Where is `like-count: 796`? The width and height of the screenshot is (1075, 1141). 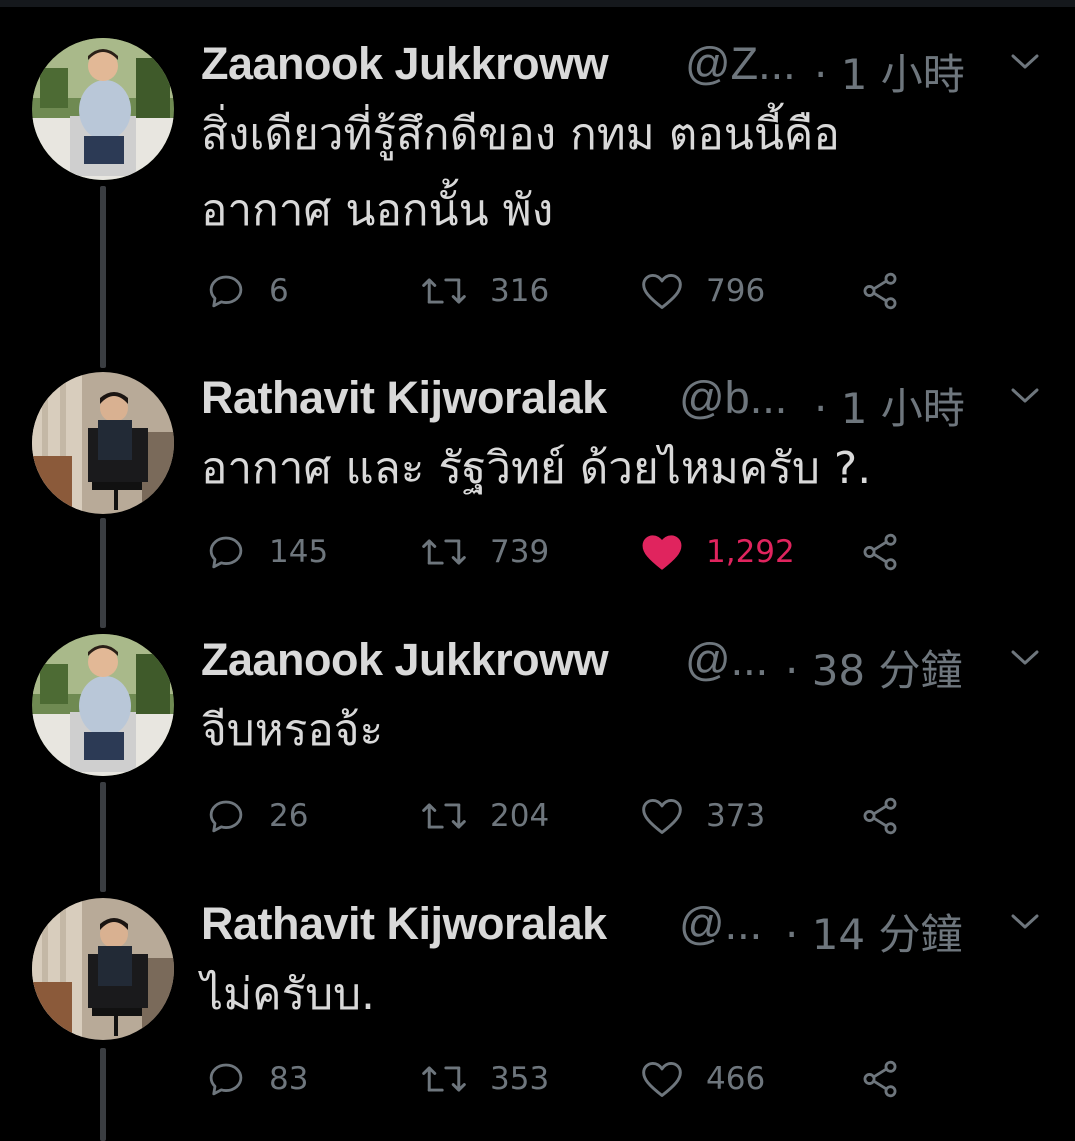
like-count: 796 is located at coordinates (736, 291).